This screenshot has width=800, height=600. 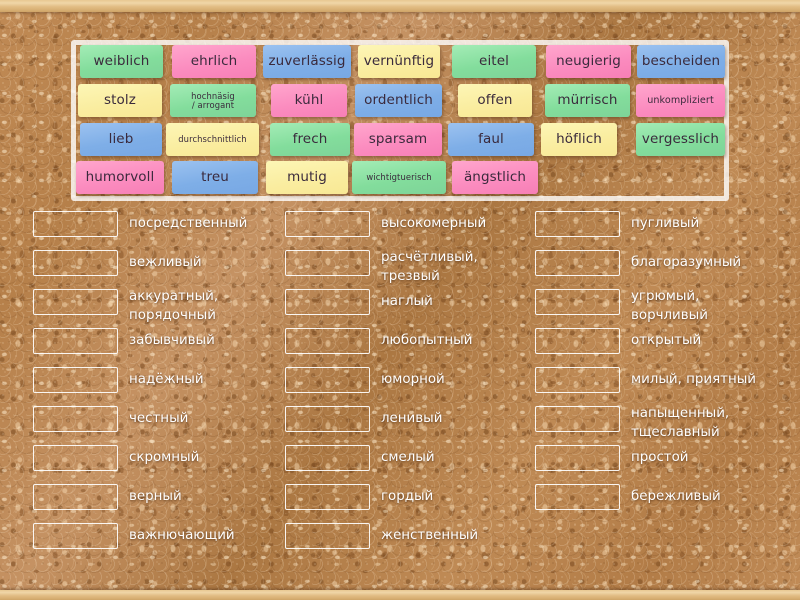 What do you see at coordinates (676, 496) in the screenshot?
I see `answer-label: бережливый` at bounding box center [676, 496].